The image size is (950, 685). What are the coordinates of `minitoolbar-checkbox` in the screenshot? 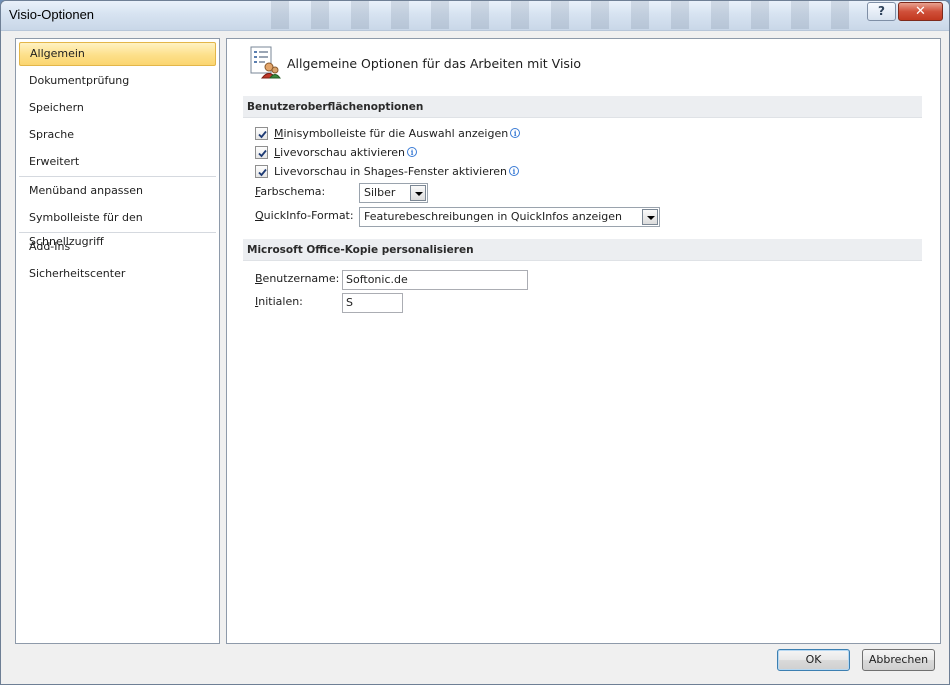 It's located at (261, 133).